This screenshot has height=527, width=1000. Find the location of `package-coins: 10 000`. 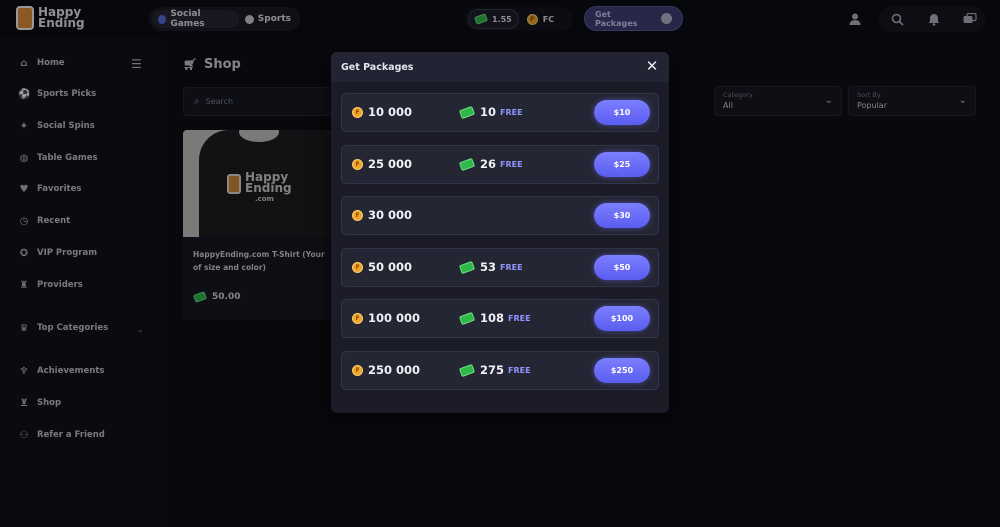

package-coins: 10 000 is located at coordinates (390, 112).